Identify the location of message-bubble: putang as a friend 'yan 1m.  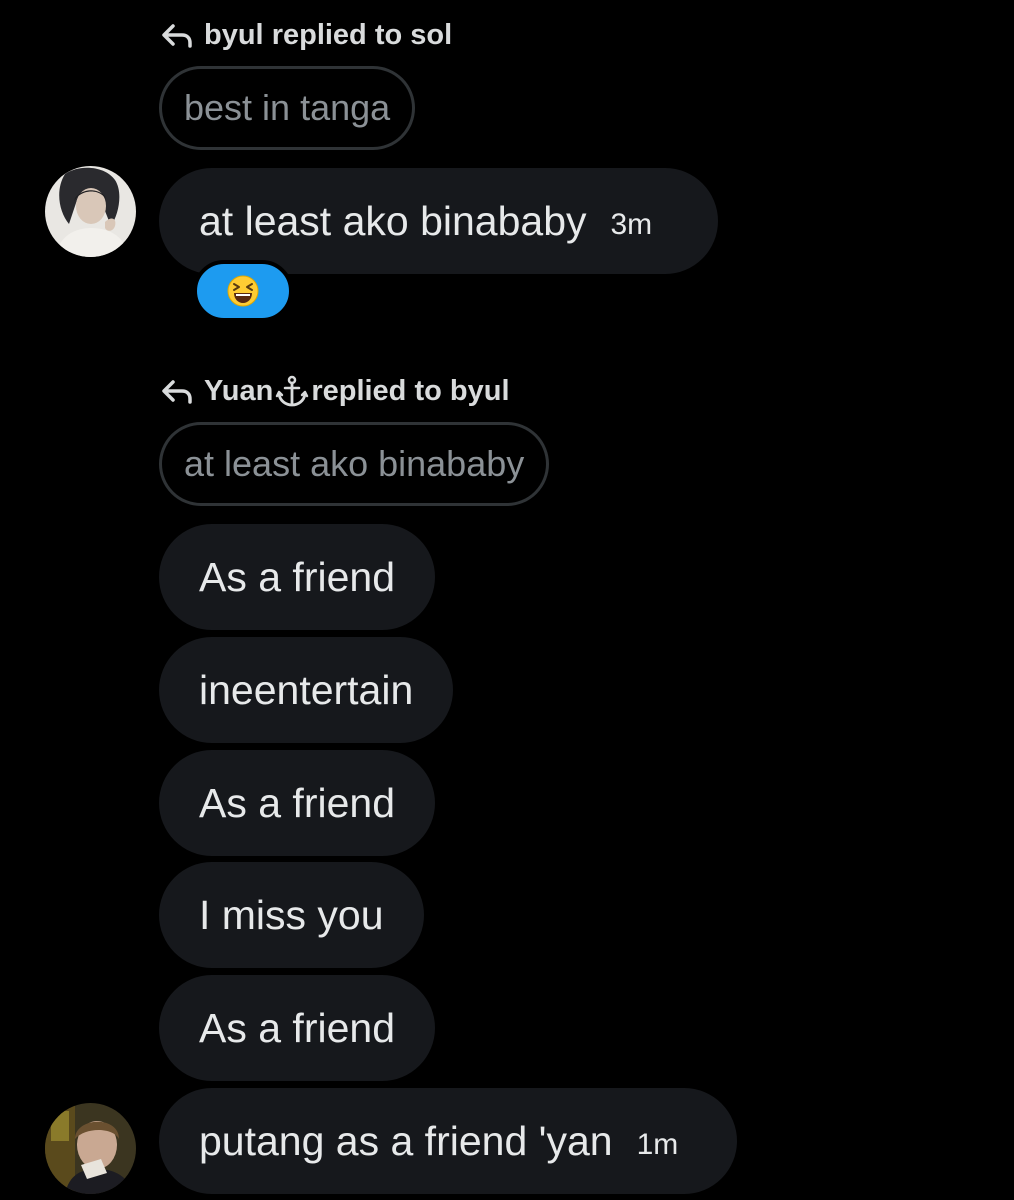
(448, 1141).